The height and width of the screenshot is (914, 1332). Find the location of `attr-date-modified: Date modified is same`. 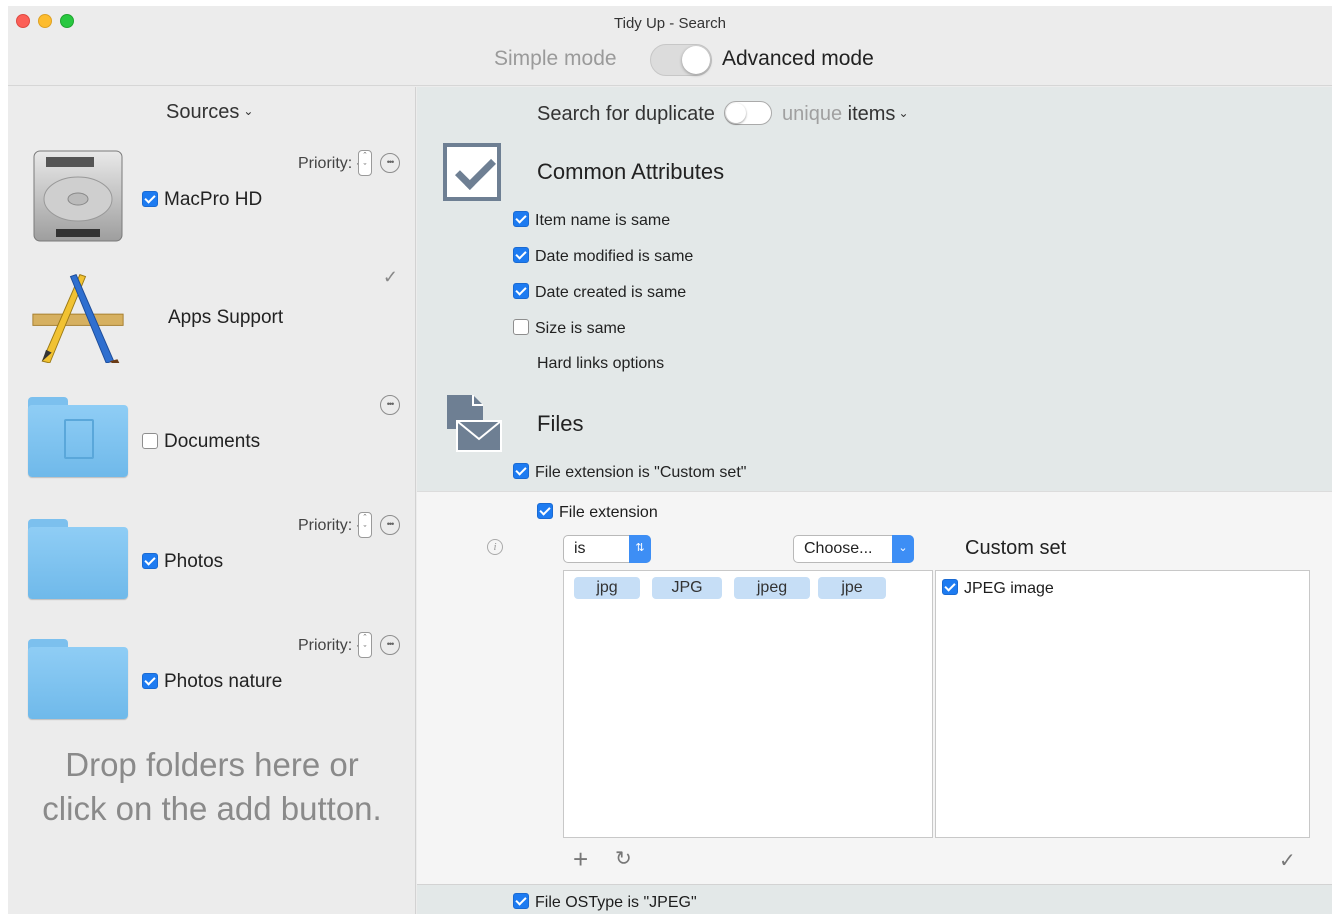

attr-date-modified: Date modified is same is located at coordinates (603, 256).